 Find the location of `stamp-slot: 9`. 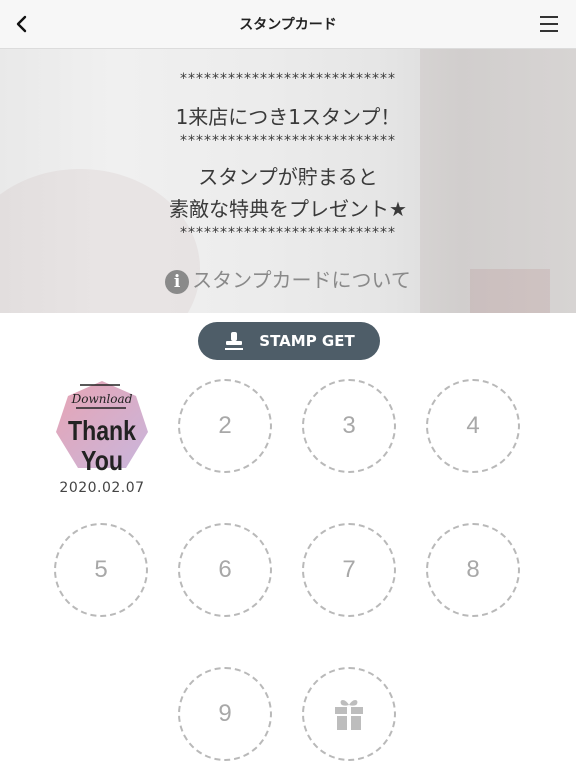

stamp-slot: 9 is located at coordinates (225, 714).